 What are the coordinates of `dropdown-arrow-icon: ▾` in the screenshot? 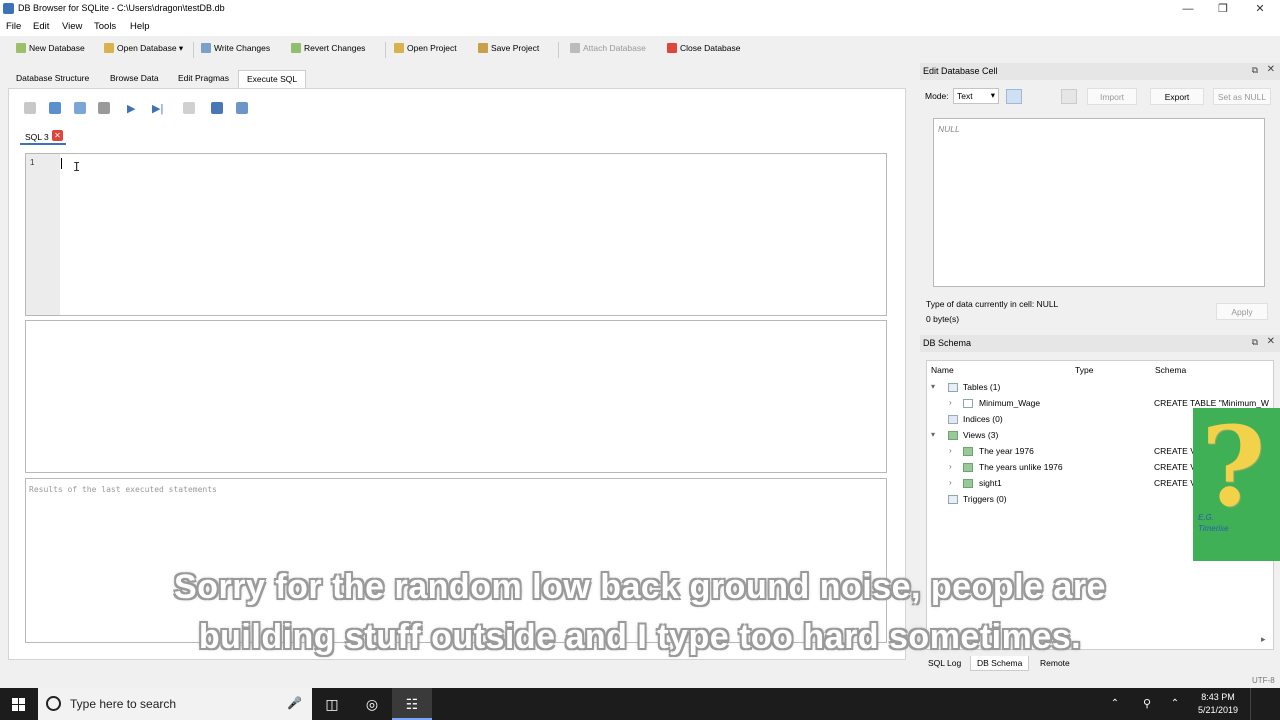 It's located at (181, 48).